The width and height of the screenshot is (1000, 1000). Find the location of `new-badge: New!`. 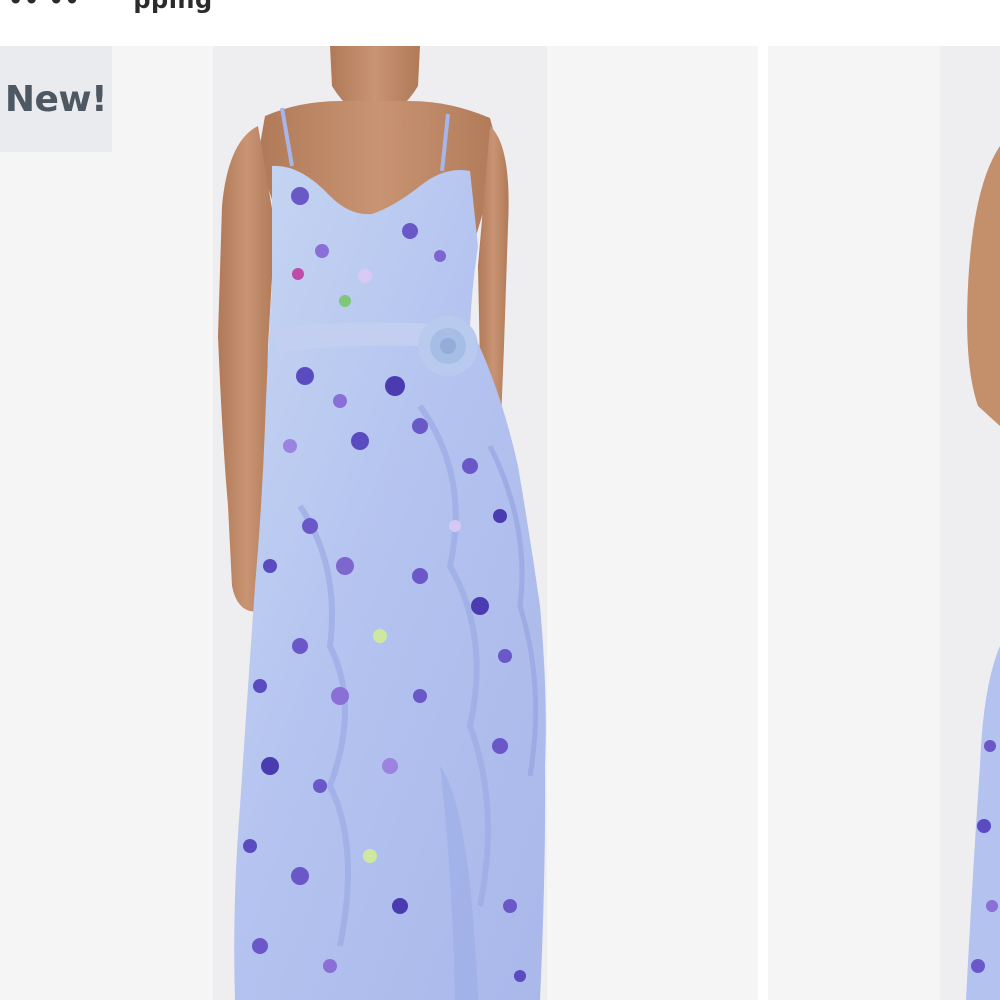

new-badge: New! is located at coordinates (56, 99).